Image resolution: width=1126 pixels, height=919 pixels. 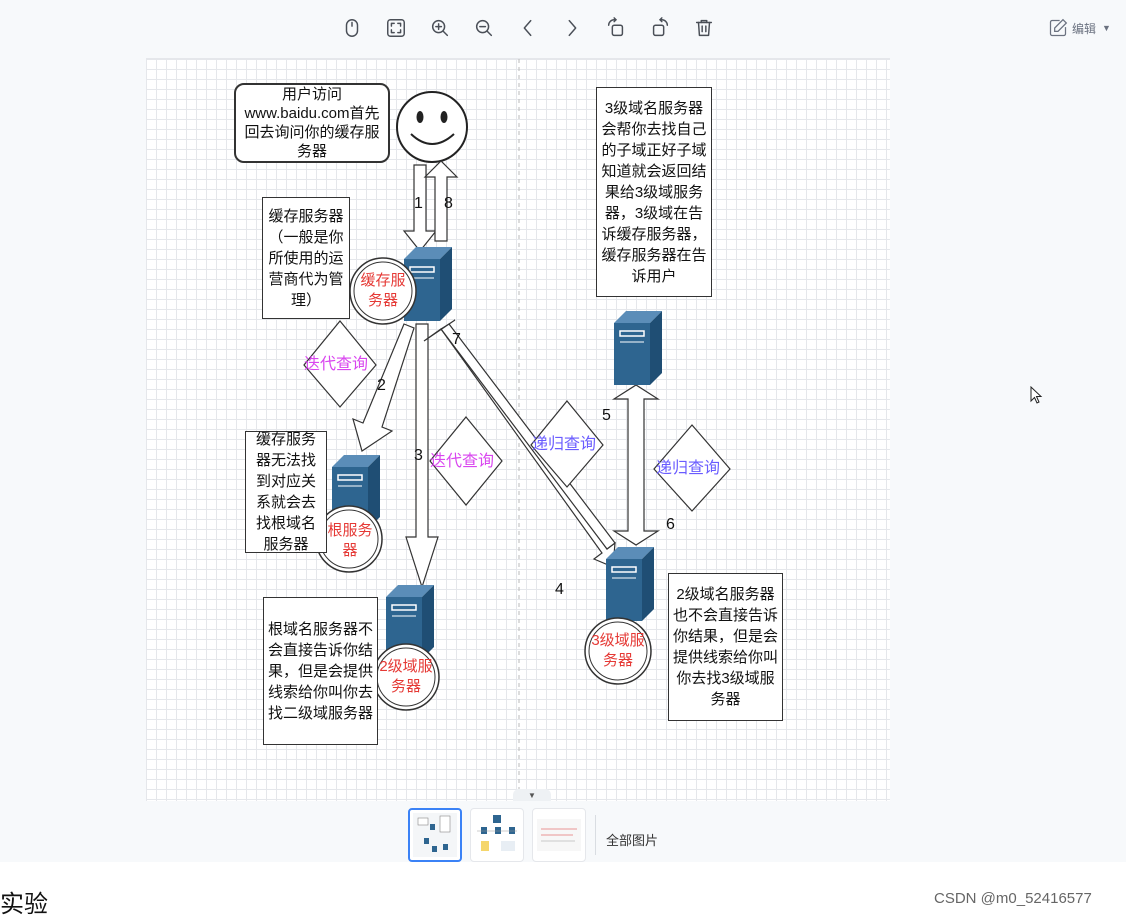 I want to click on thumbnail-separator, so click(x=595, y=835).